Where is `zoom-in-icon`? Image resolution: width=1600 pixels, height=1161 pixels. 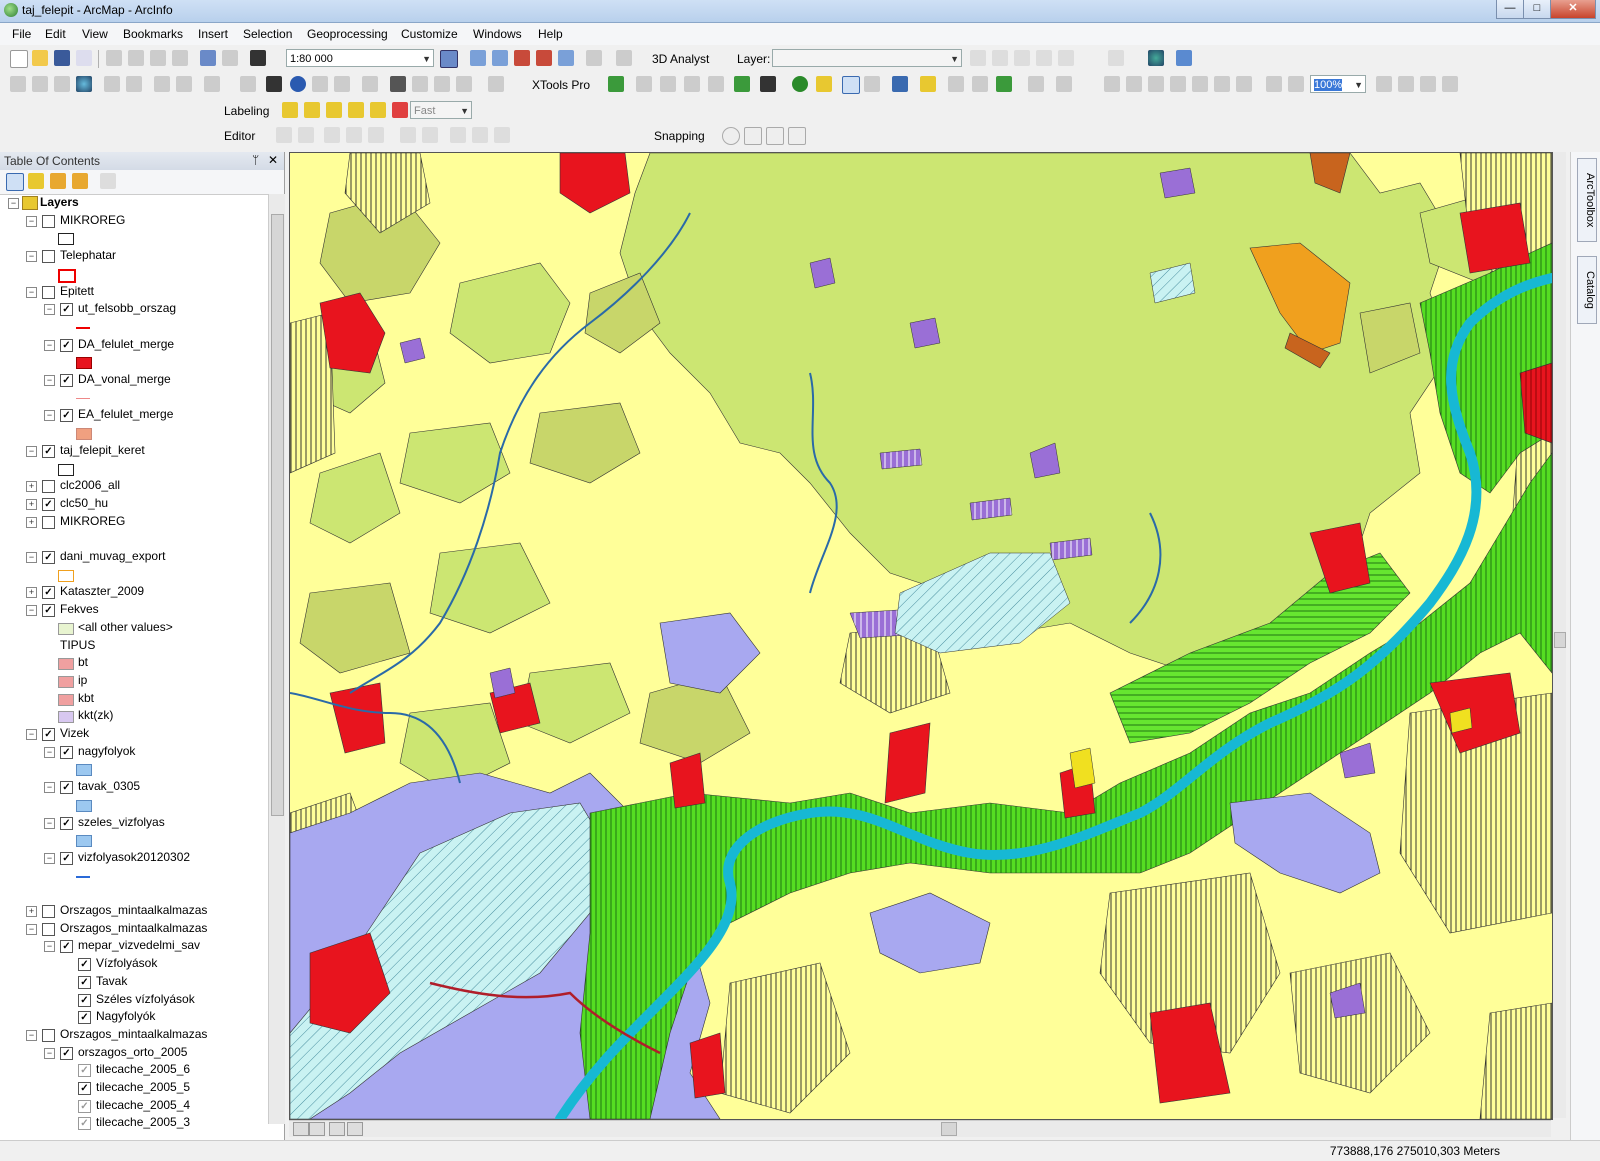
zoom-in-icon is located at coordinates (18, 84).